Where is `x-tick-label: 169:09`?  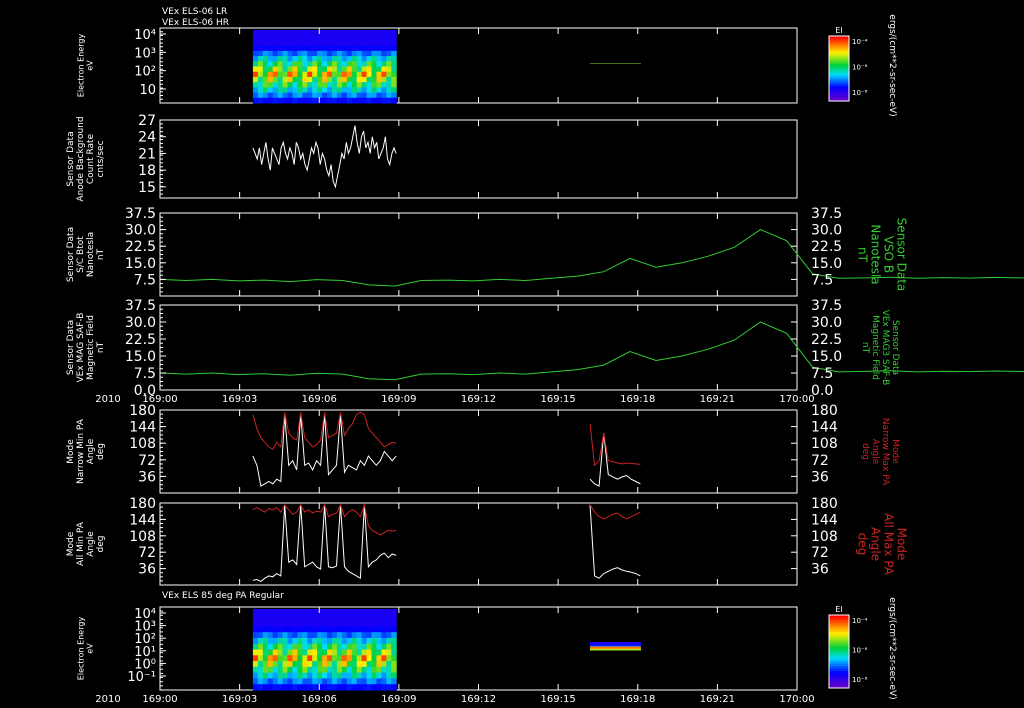 x-tick-label: 169:09 is located at coordinates (398, 399).